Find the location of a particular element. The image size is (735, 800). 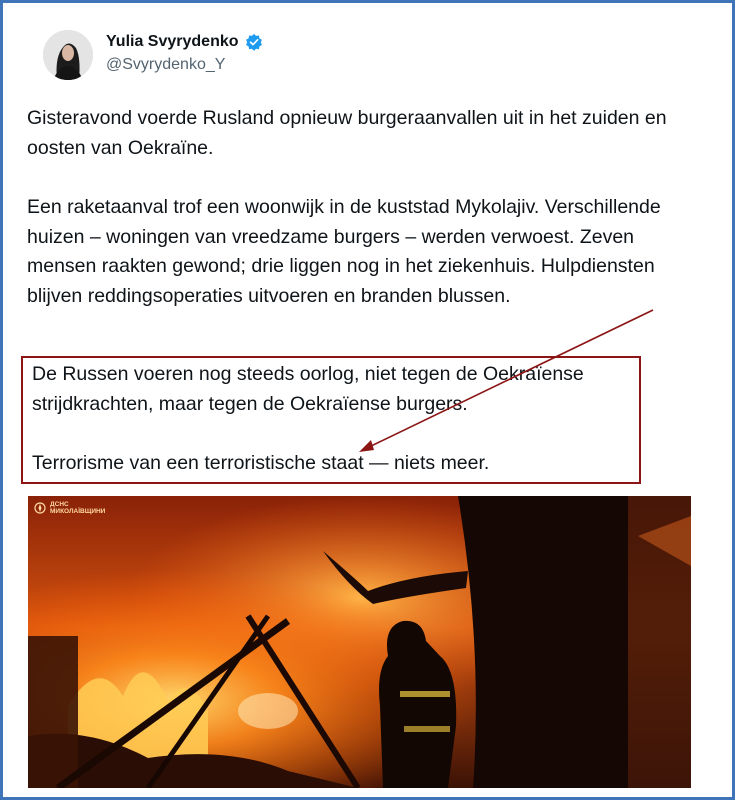

author-handle: @Svyrydenko_Y is located at coordinates (165, 65).